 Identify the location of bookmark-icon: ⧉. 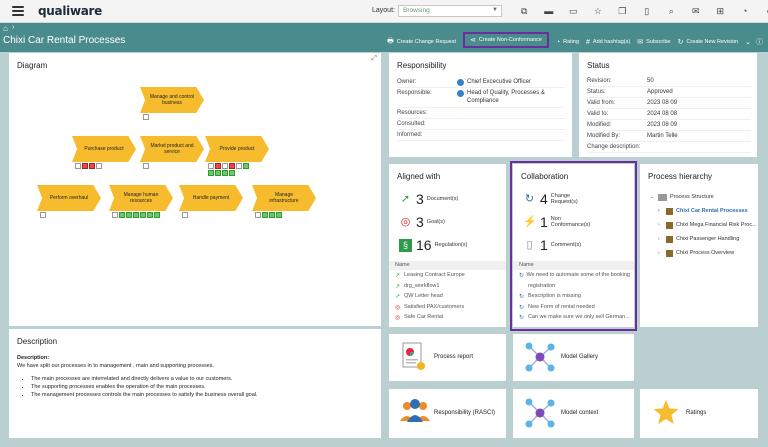
(524, 11).